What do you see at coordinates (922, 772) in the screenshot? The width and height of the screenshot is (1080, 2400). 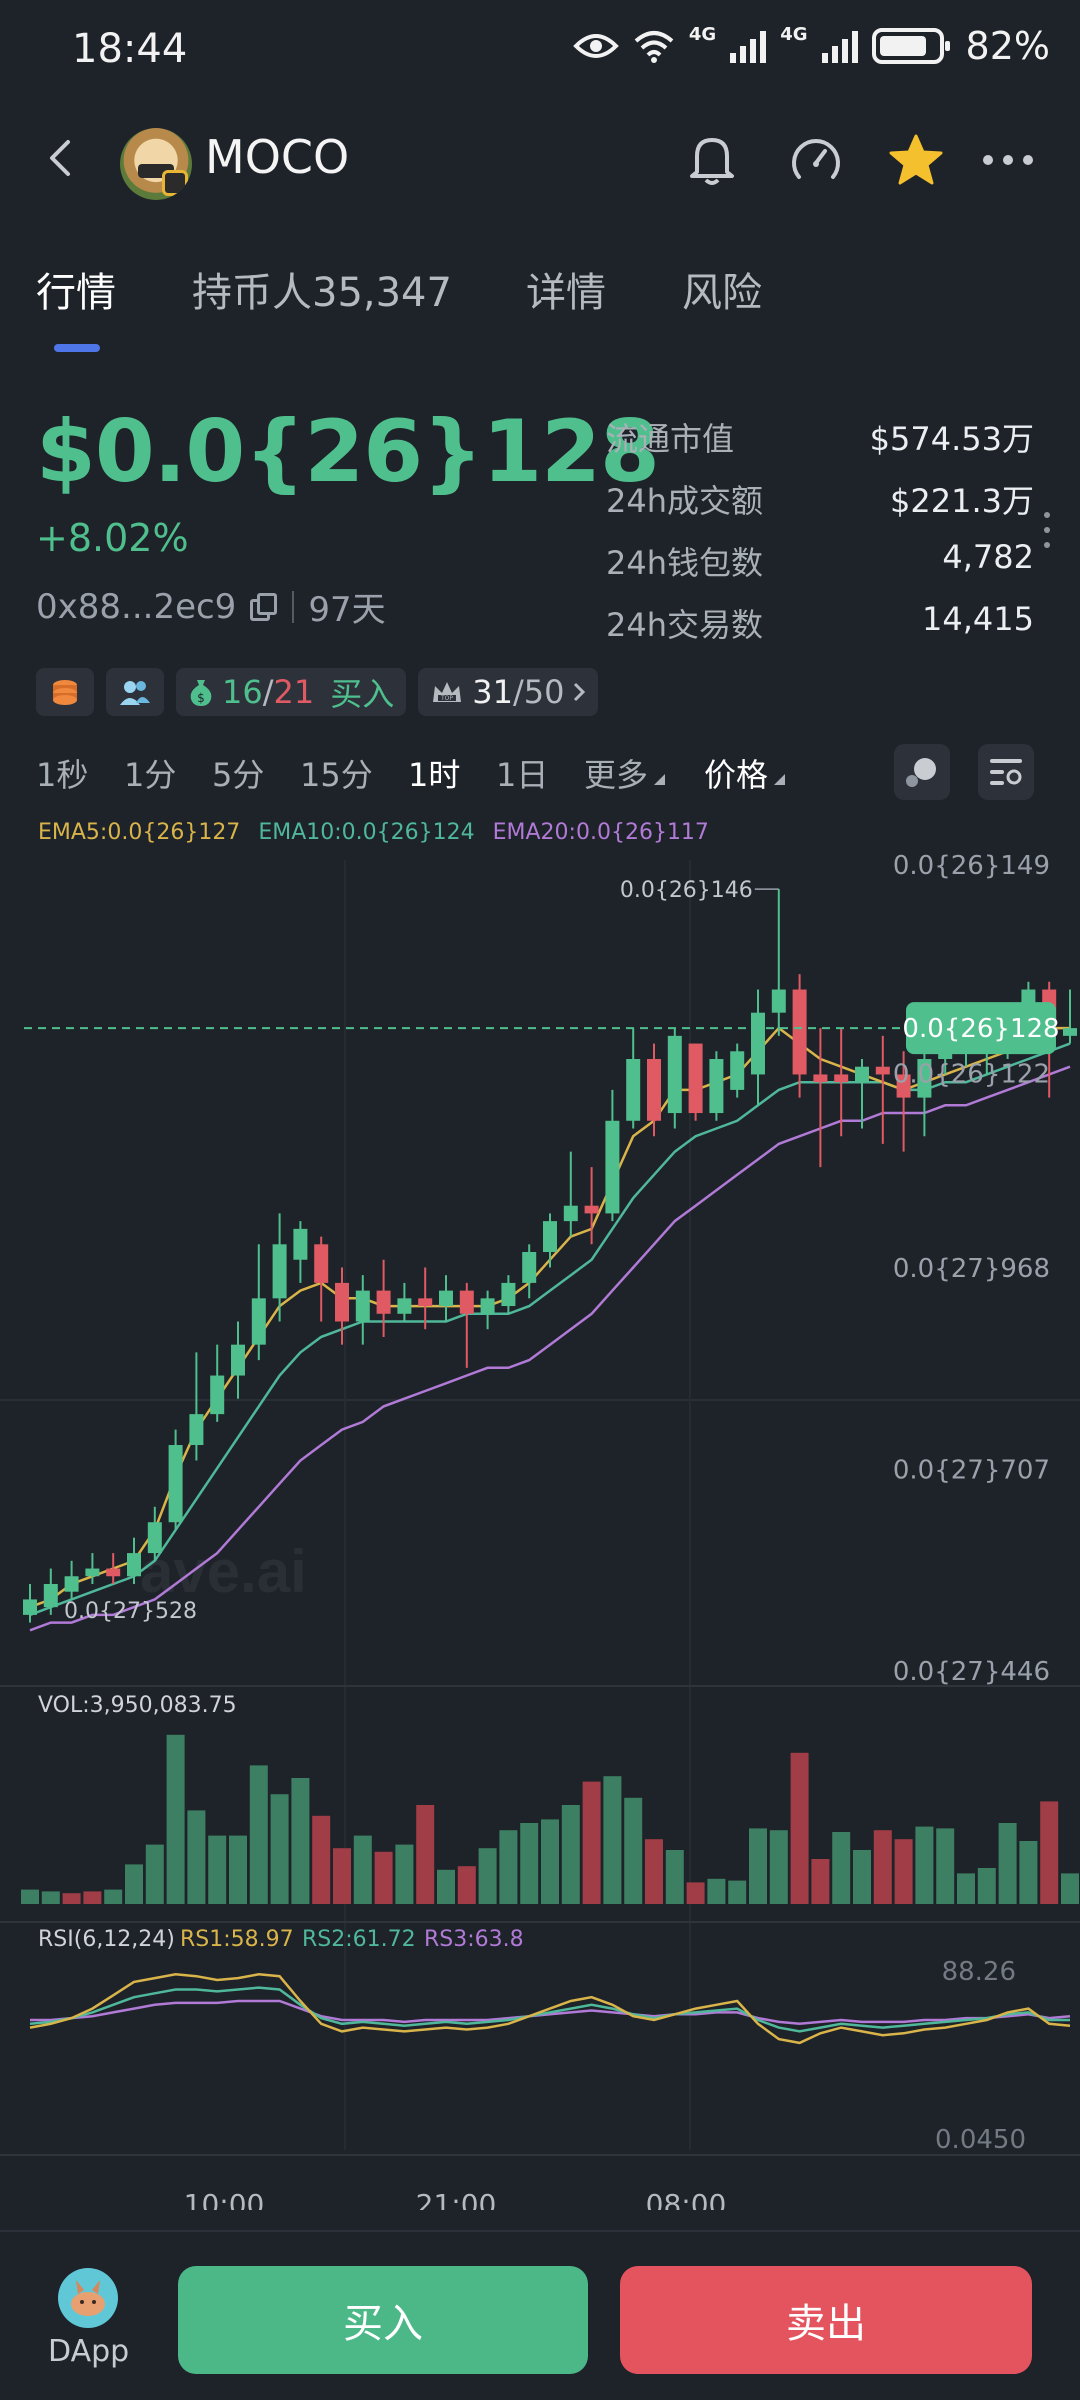 I see `indicator-toggle-button` at bounding box center [922, 772].